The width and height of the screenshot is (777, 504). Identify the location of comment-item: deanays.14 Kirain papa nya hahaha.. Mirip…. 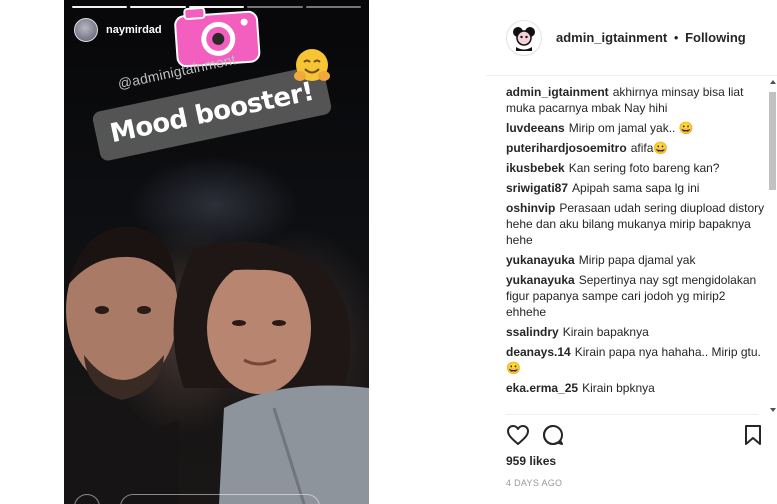
(637, 360).